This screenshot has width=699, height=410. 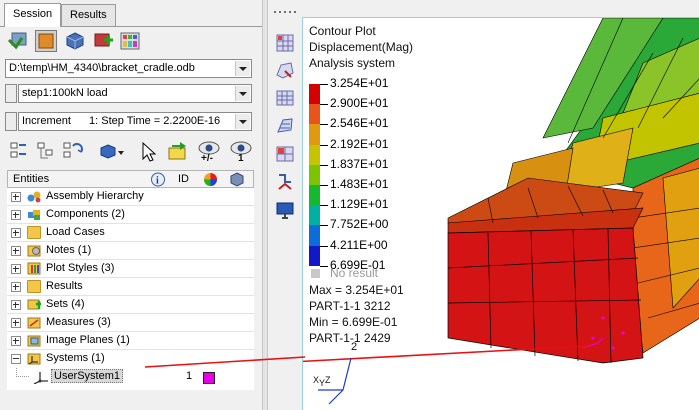 I want to click on monitor-icon, so click(x=285, y=210).